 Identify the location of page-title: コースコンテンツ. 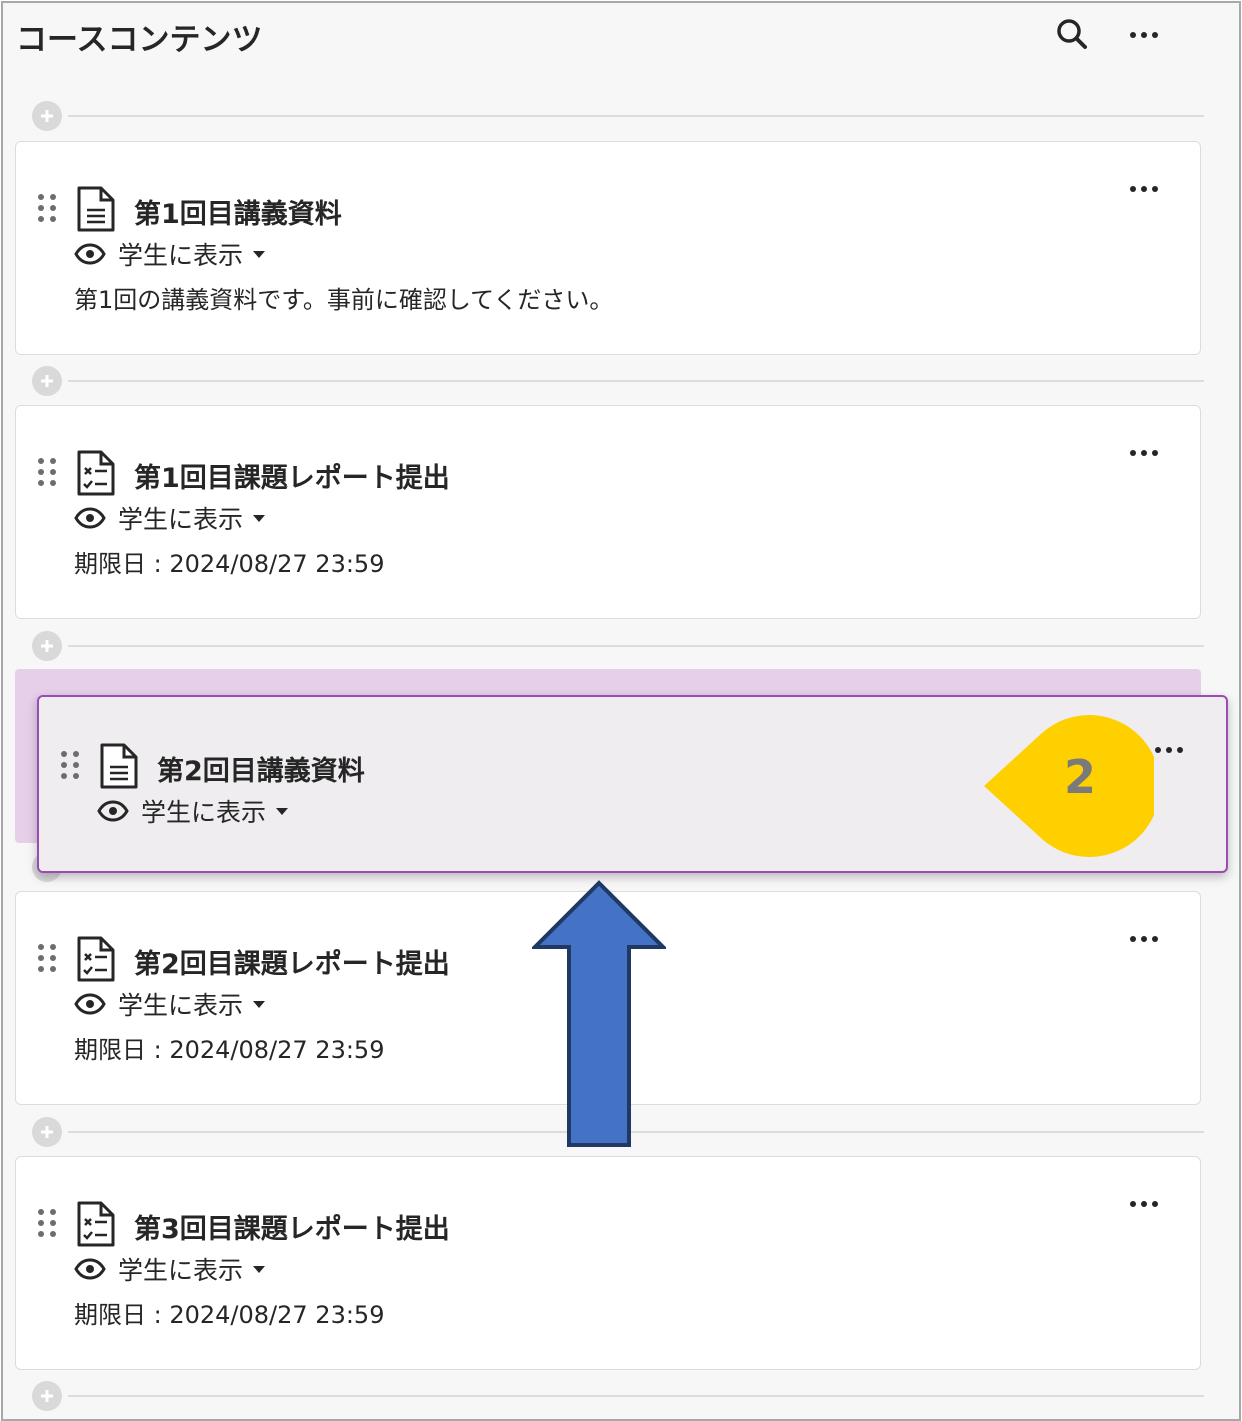
(139, 40).